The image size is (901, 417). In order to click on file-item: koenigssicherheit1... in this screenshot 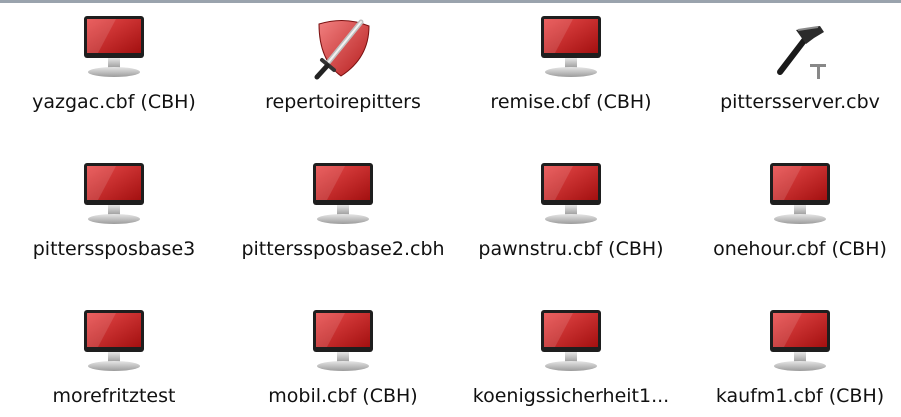, I will do `click(571, 351)`.